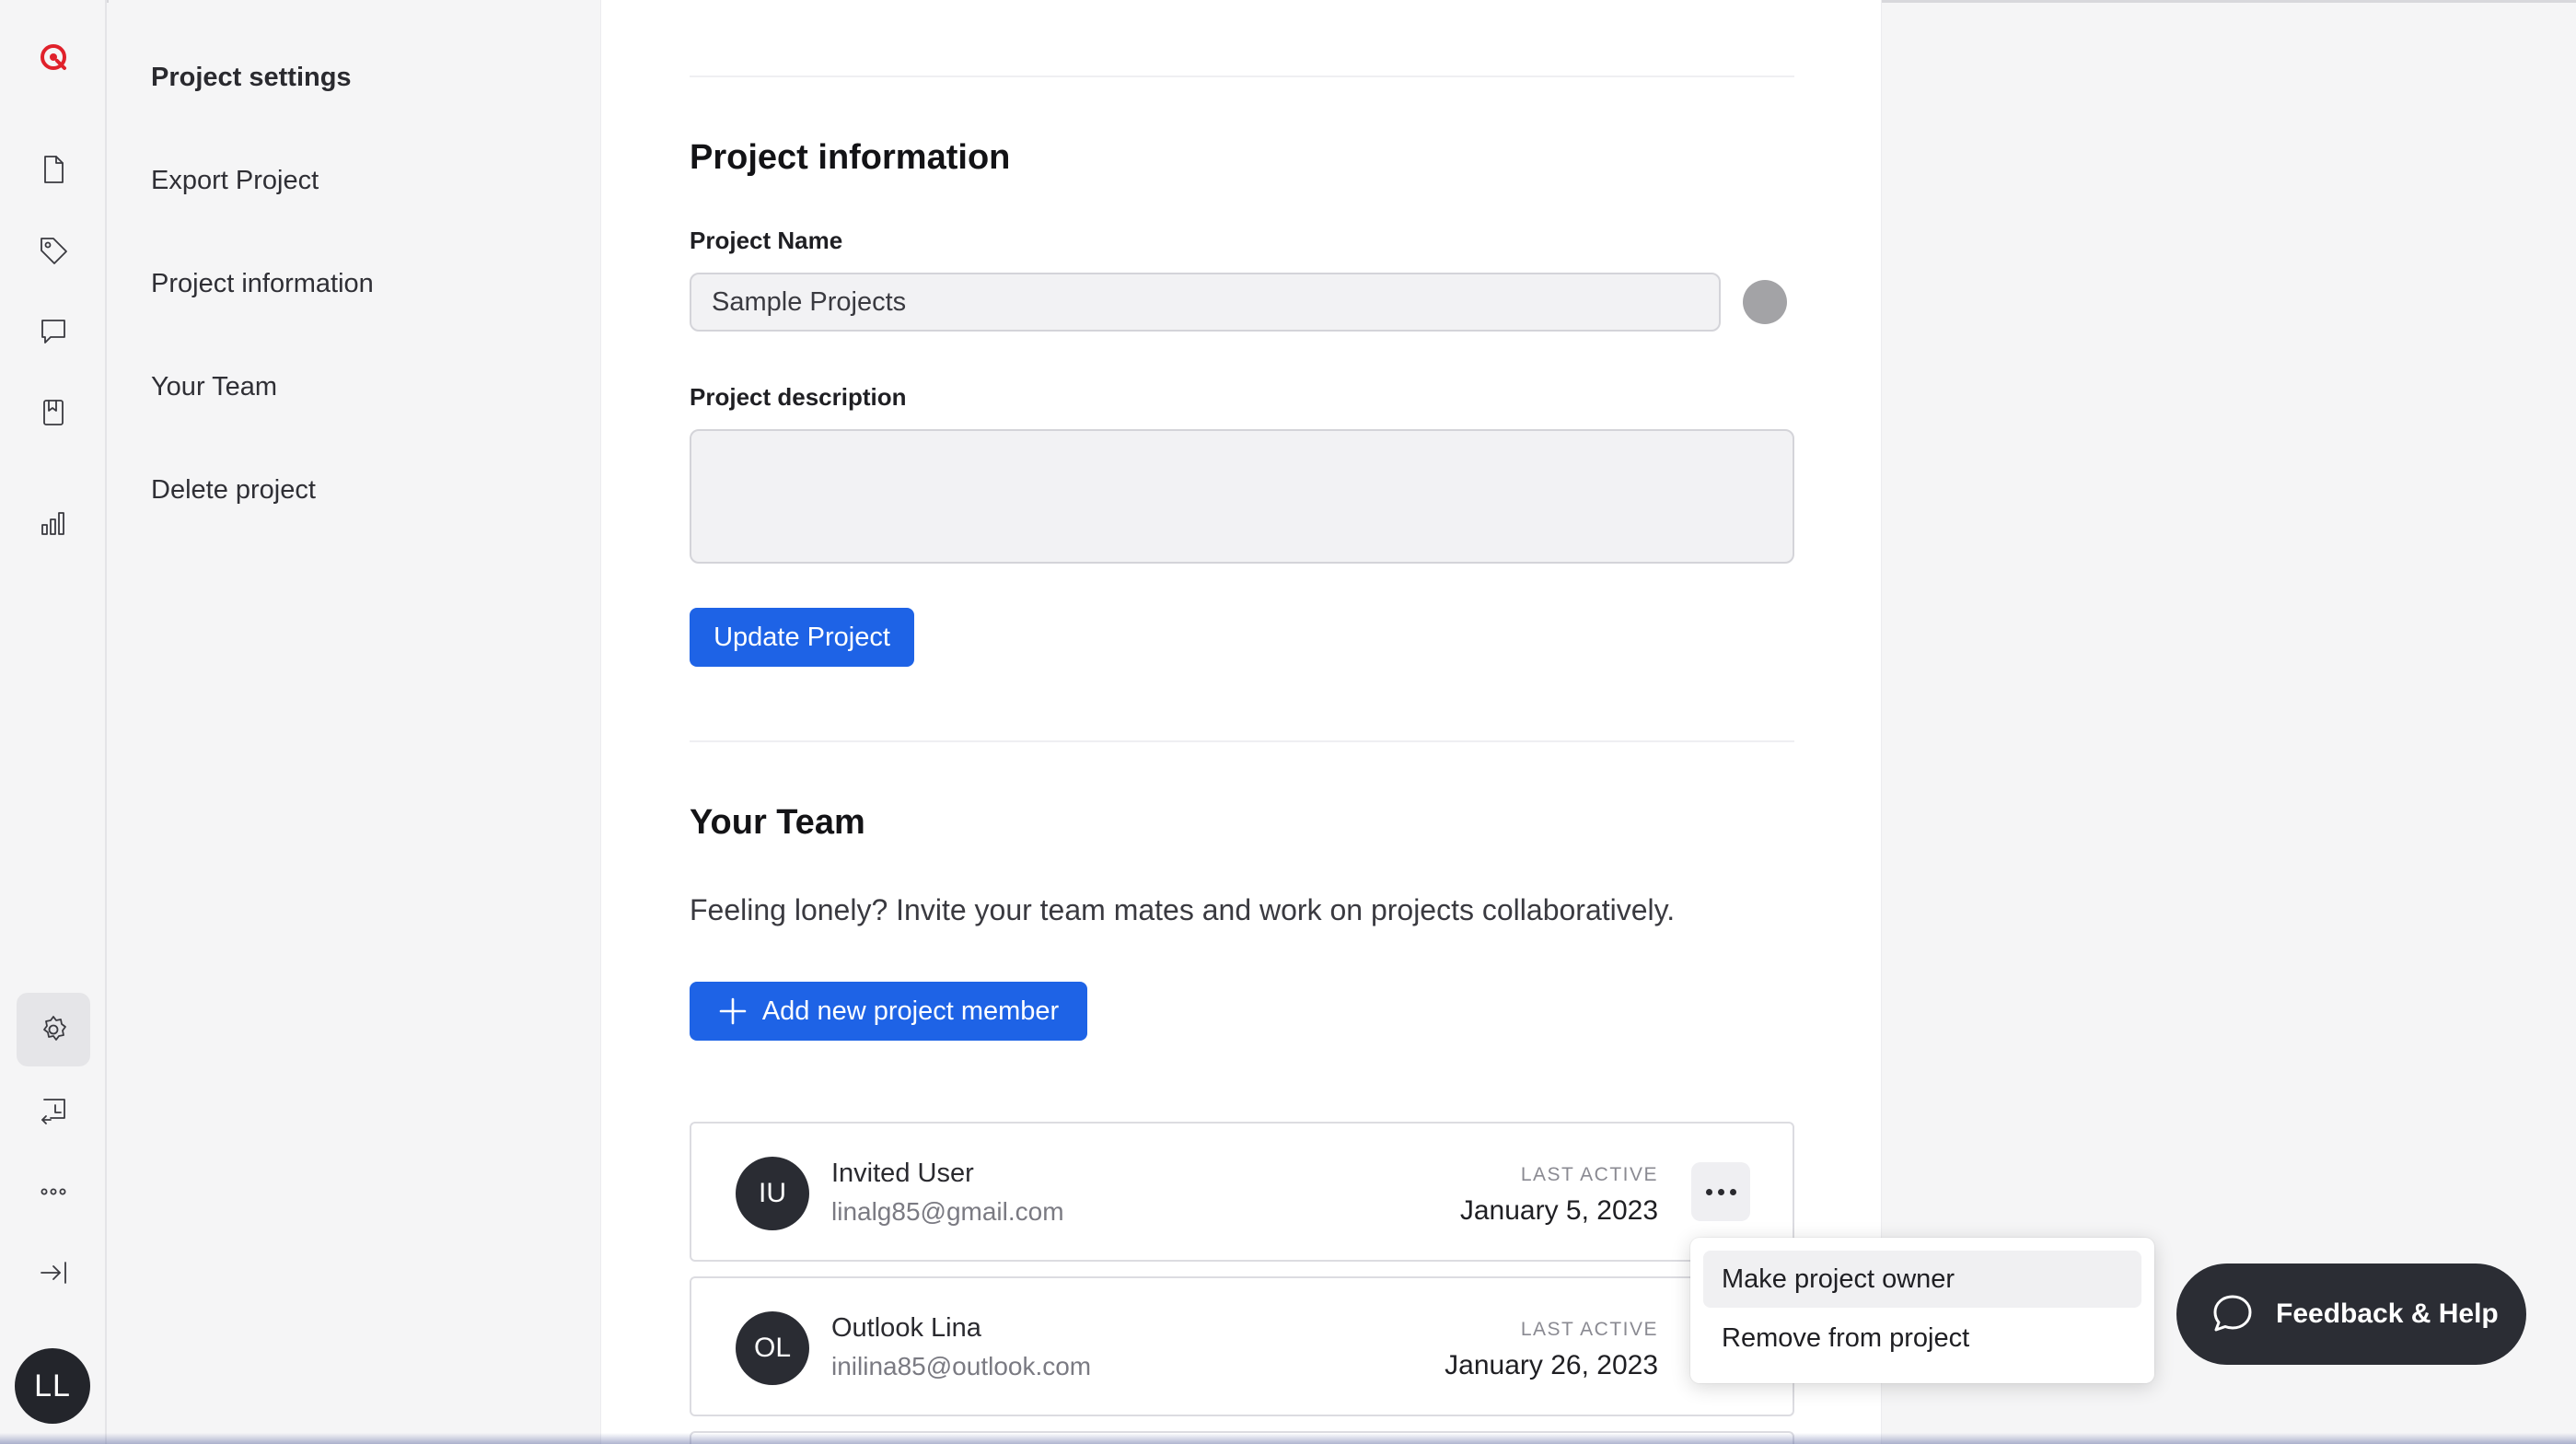  What do you see at coordinates (53, 523) in the screenshot?
I see `chart-icon` at bounding box center [53, 523].